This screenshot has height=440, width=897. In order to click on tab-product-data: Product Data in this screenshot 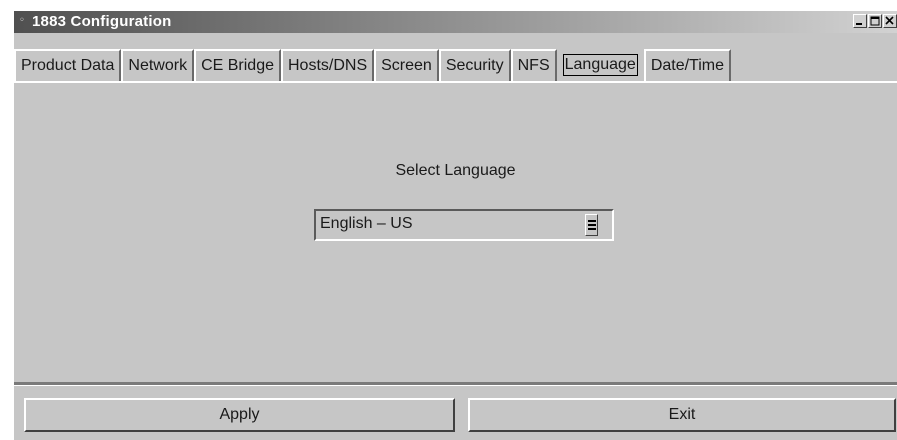, I will do `click(68, 65)`.